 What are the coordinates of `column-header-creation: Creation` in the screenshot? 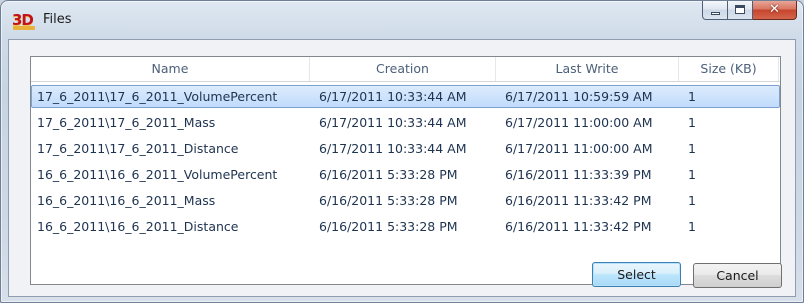 It's located at (403, 69).